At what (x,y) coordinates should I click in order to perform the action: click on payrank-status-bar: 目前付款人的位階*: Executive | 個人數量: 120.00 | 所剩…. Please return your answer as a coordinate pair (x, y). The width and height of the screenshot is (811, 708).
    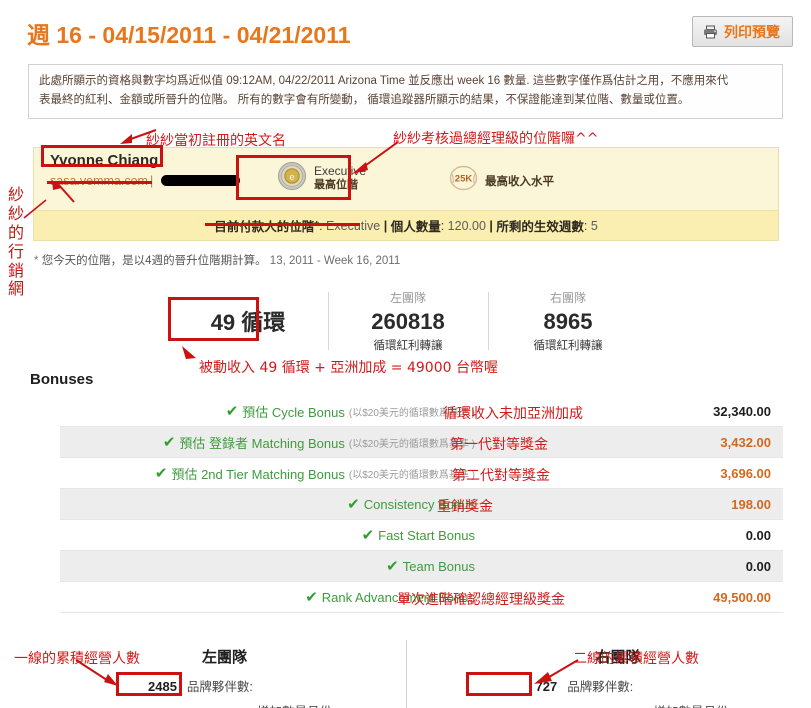
    Looking at the image, I should click on (406, 225).